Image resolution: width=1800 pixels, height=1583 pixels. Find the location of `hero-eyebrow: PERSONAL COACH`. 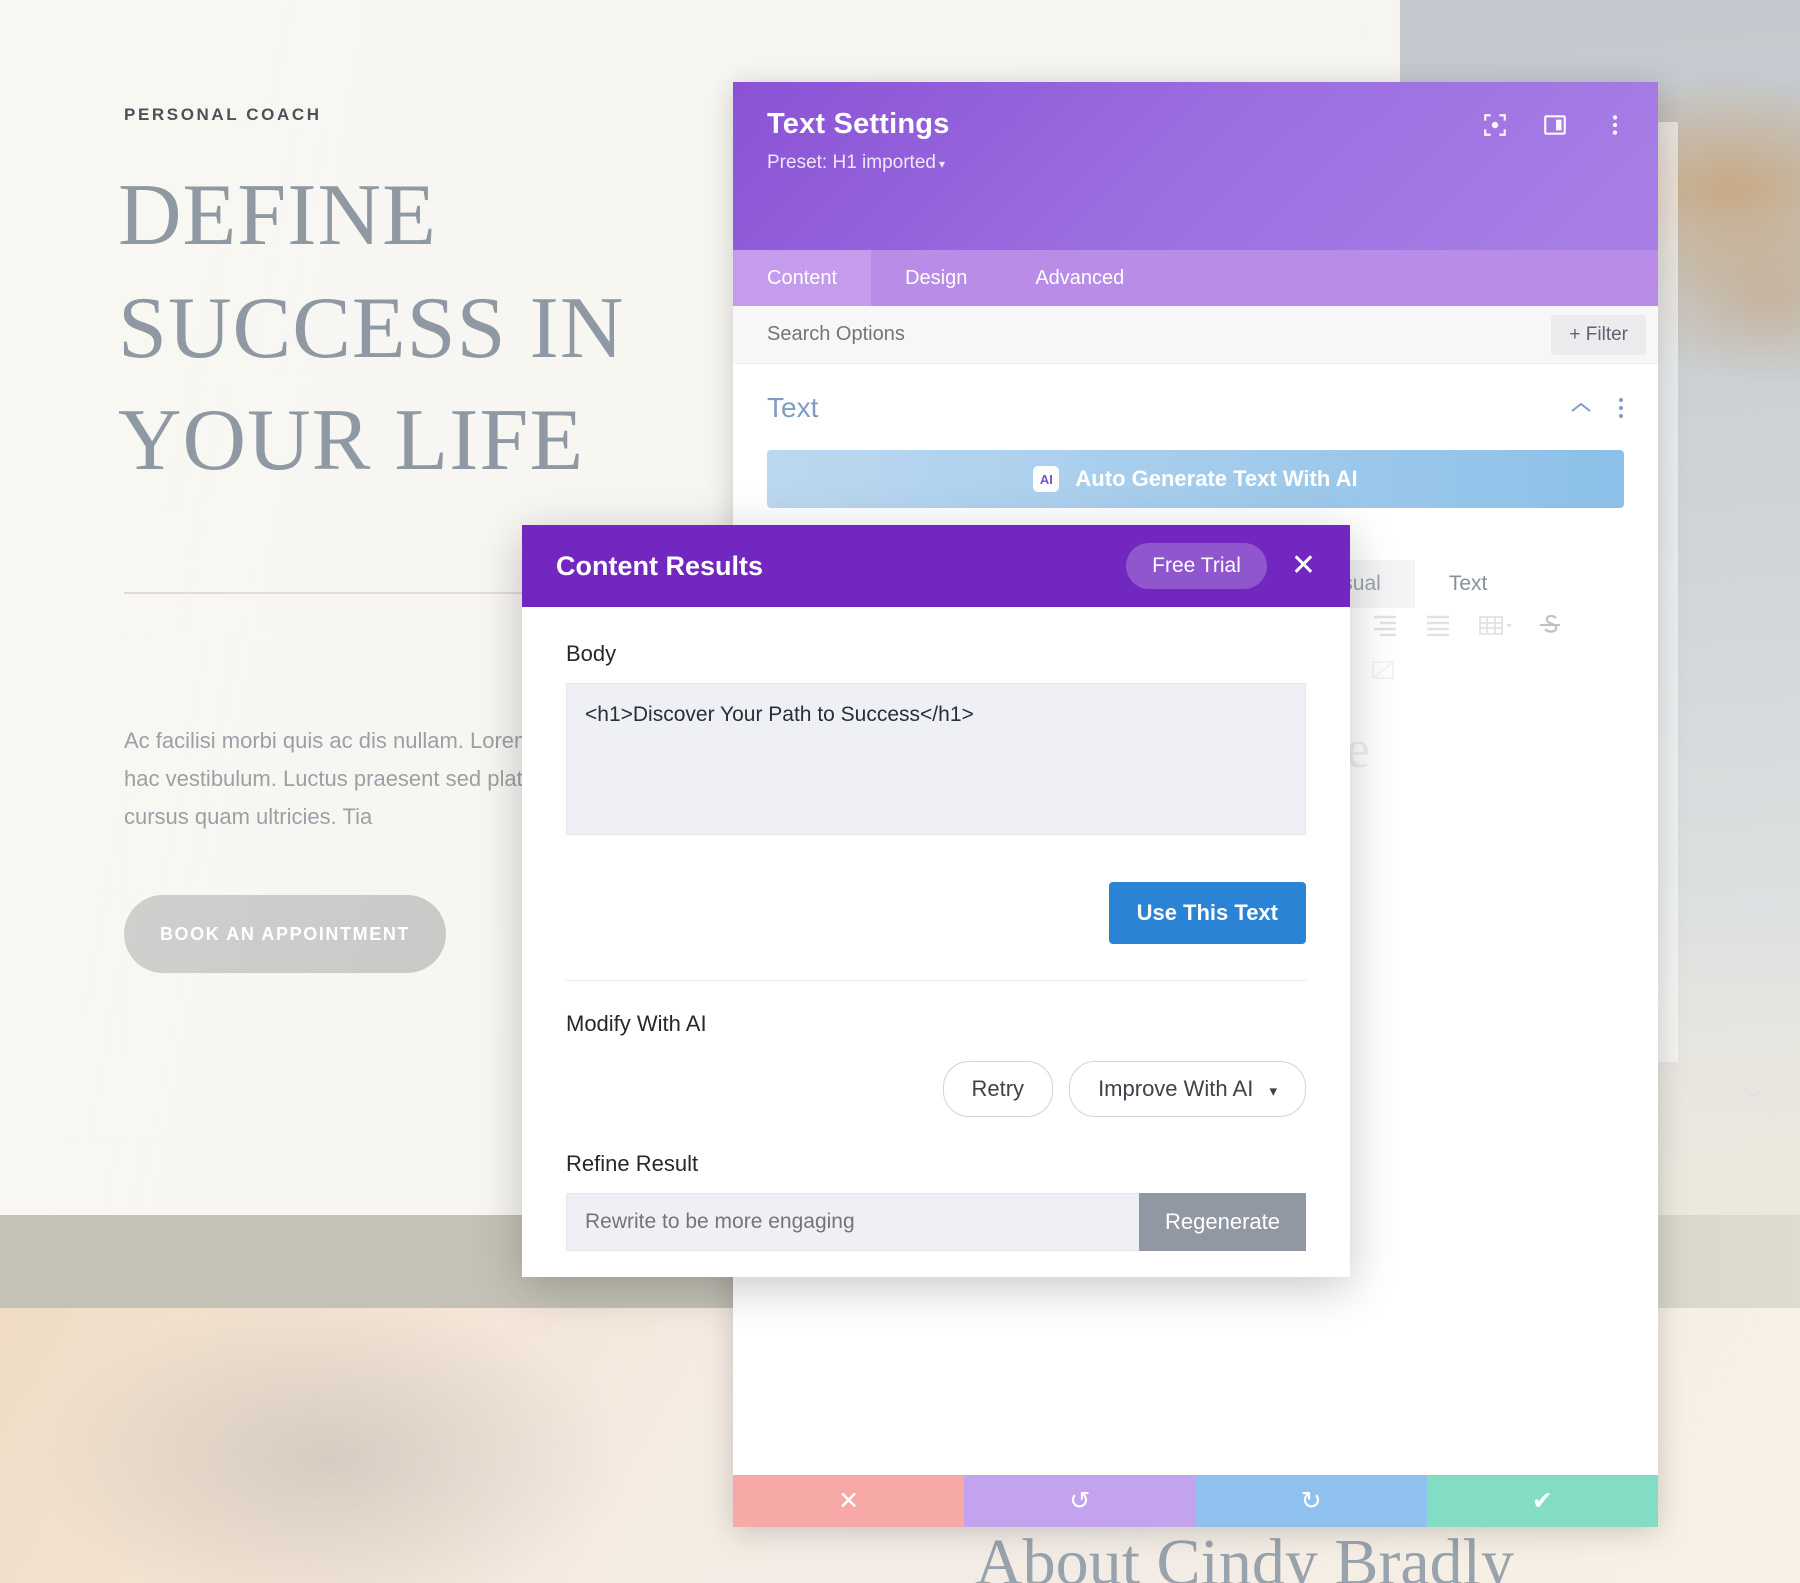

hero-eyebrow: PERSONAL COACH is located at coordinates (223, 114).